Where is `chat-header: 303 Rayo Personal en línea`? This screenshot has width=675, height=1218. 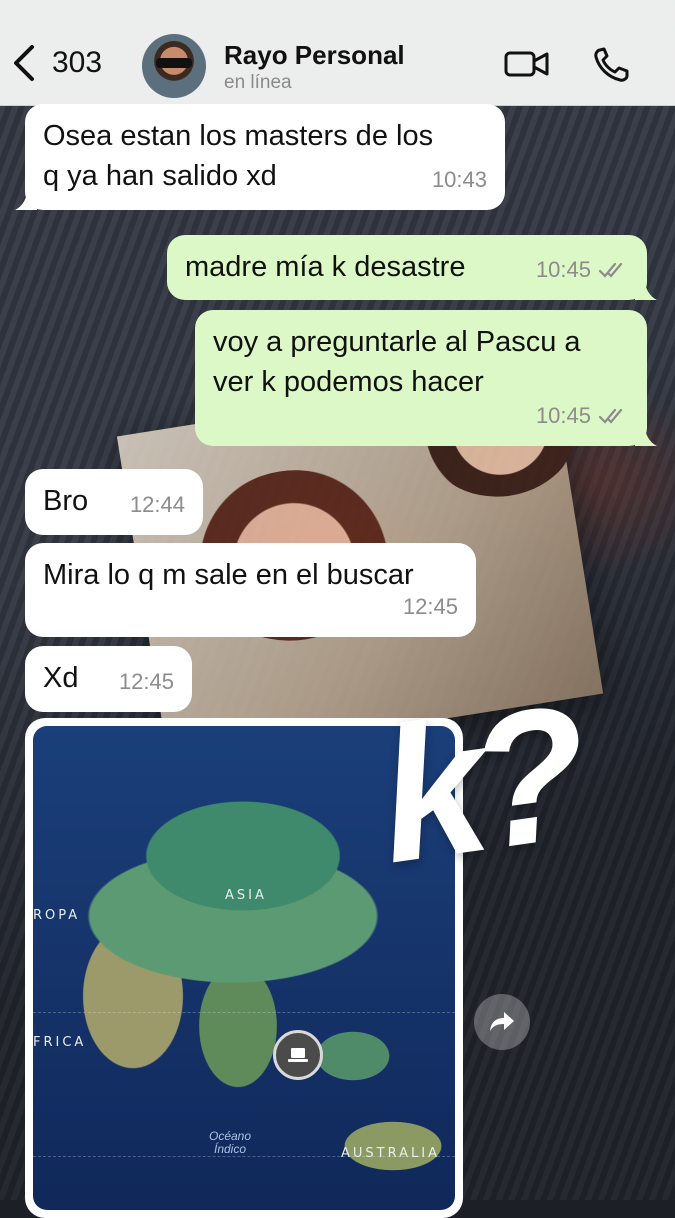
chat-header: 303 Rayo Personal en línea is located at coordinates (337, 53).